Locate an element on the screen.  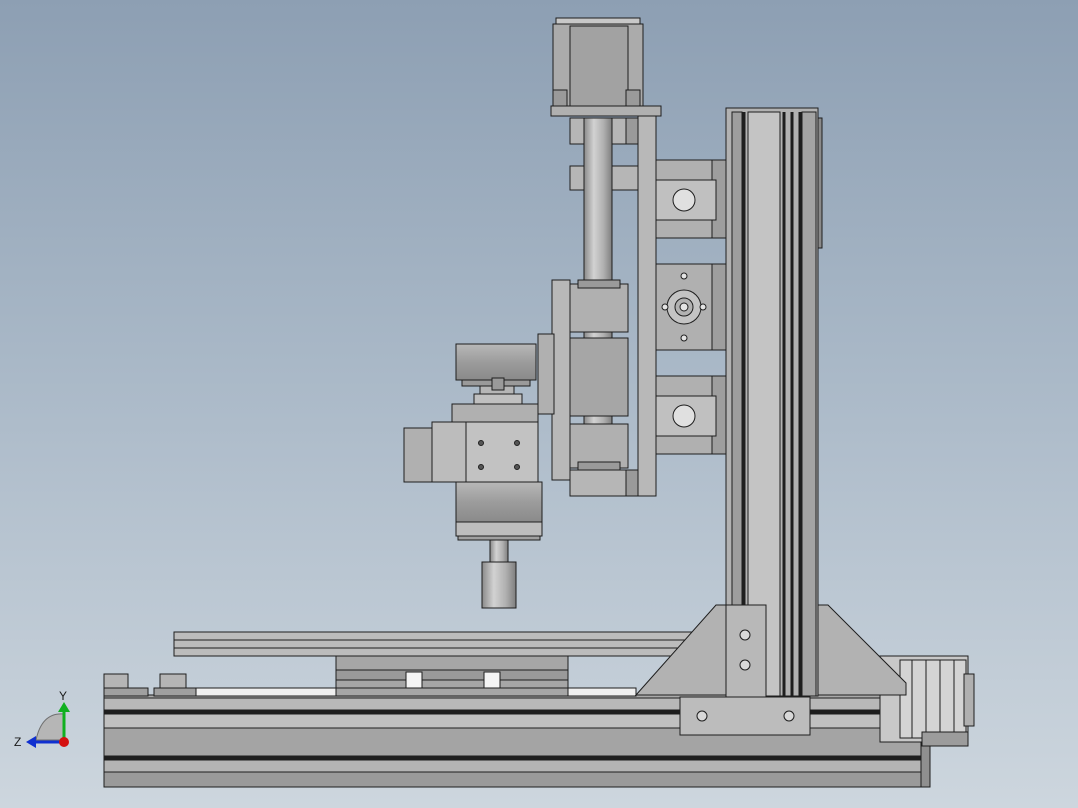
x-bearing-block-middle is located at coordinates (691, 307).